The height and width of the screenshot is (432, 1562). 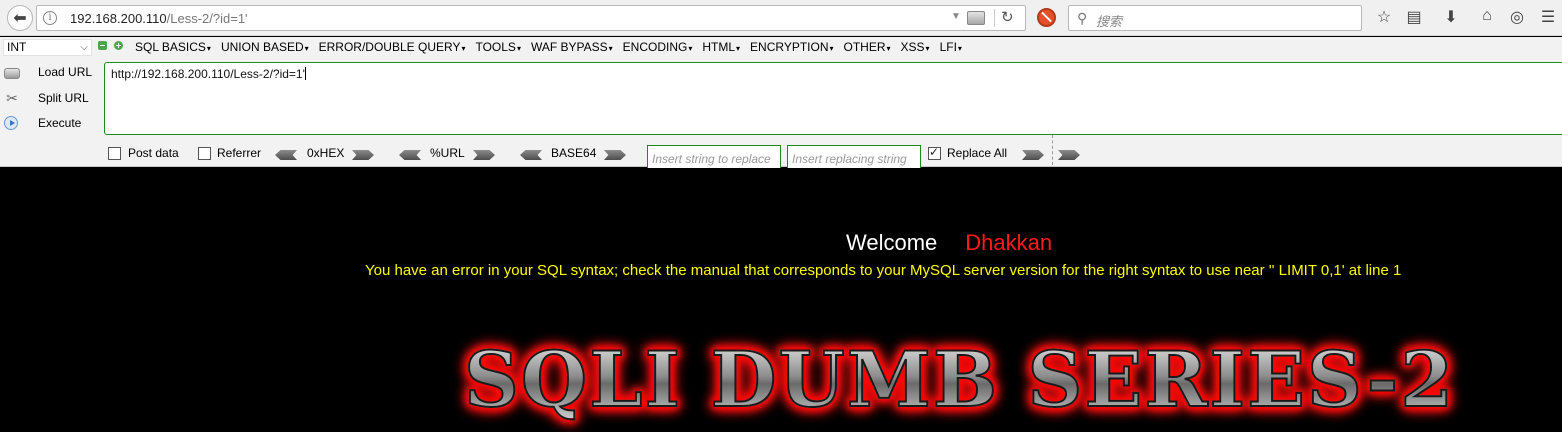 What do you see at coordinates (867, 47) in the screenshot?
I see `menu-other: OTHER` at bounding box center [867, 47].